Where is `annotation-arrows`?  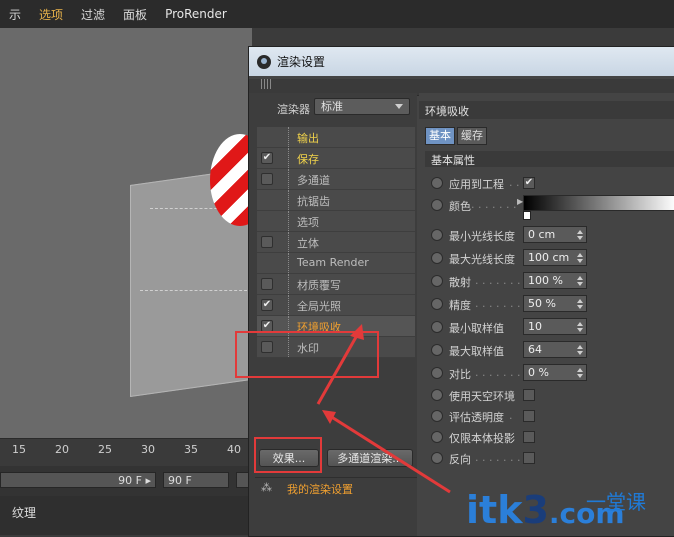 annotation-arrows is located at coordinates (383, 409).